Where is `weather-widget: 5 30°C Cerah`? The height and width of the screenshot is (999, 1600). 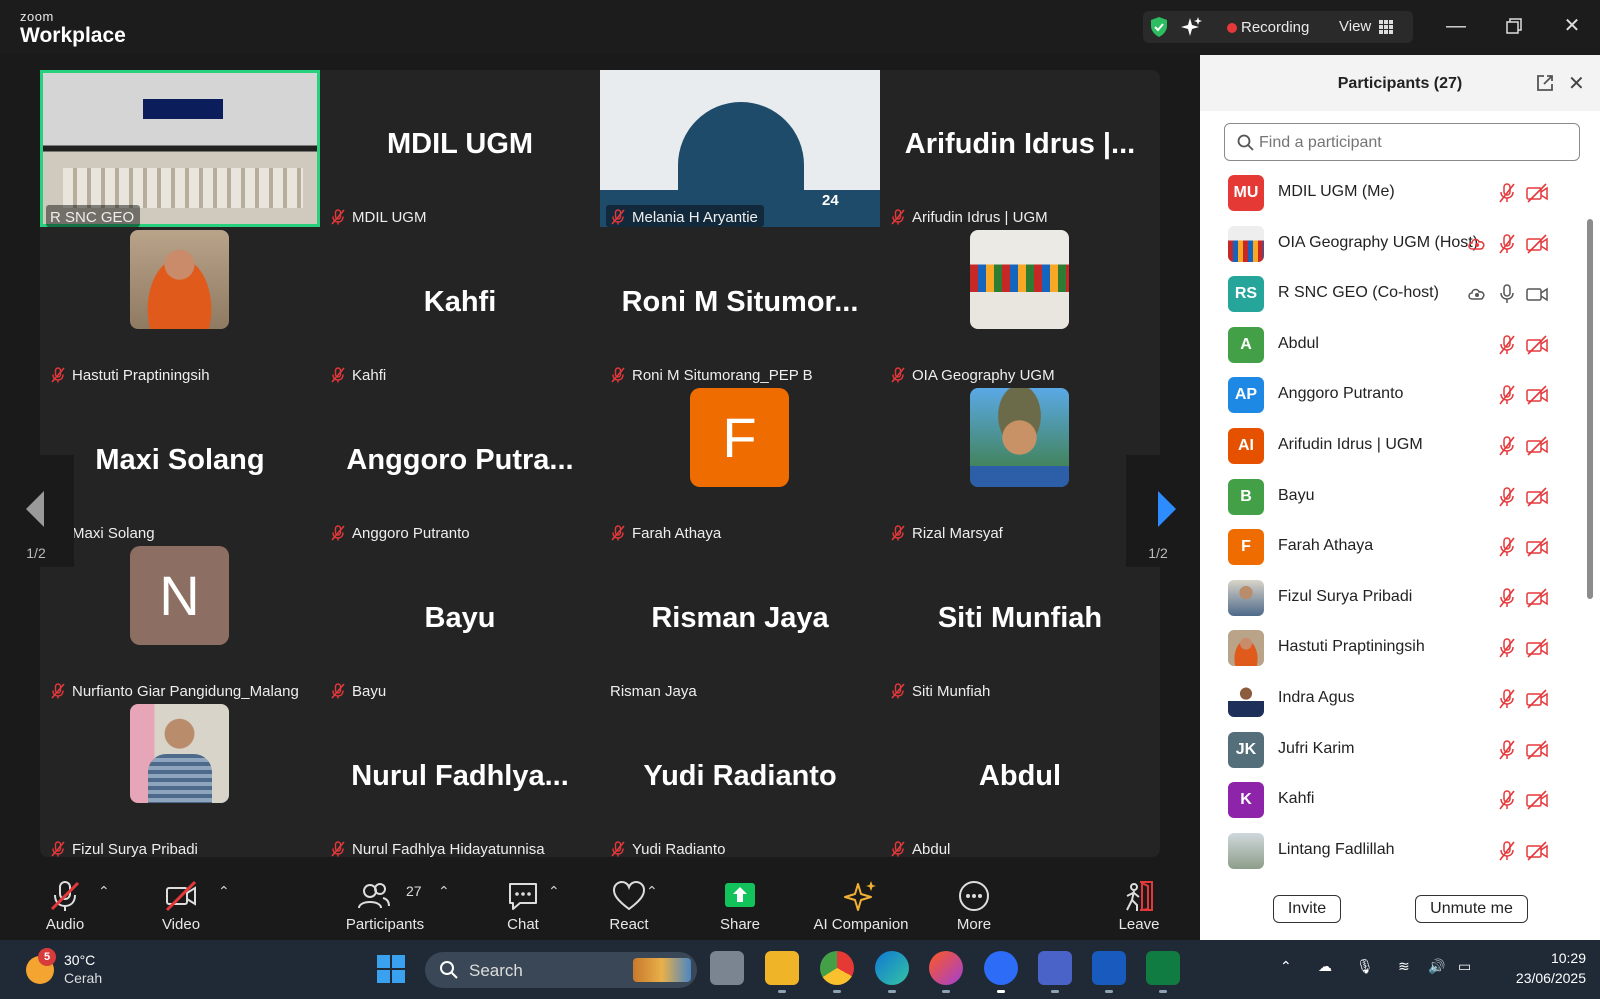 weather-widget: 5 30°C Cerah is located at coordinates (82, 969).